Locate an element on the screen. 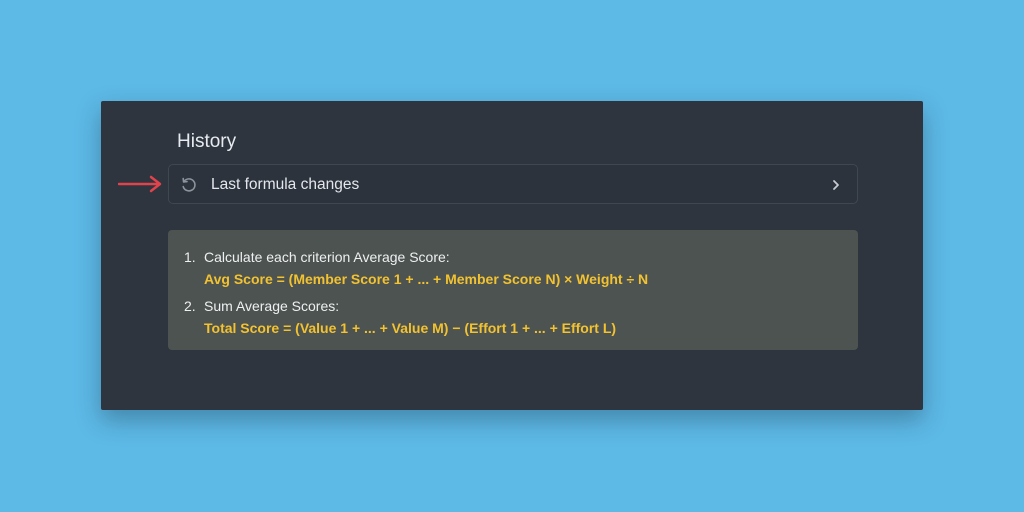  step-number: 1. is located at coordinates (190, 257).